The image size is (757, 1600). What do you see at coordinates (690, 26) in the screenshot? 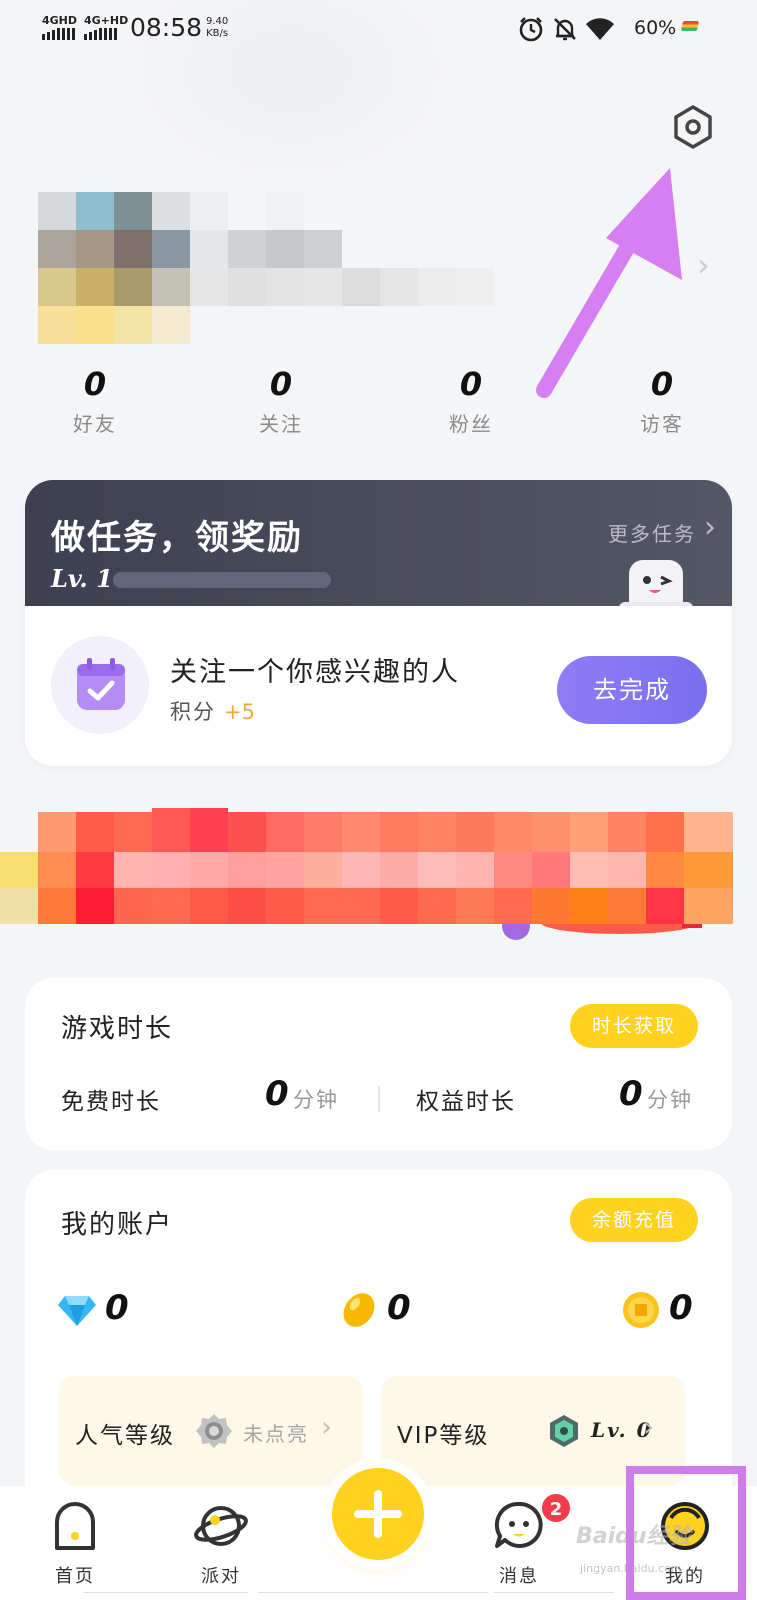
I see `battery-icon` at bounding box center [690, 26].